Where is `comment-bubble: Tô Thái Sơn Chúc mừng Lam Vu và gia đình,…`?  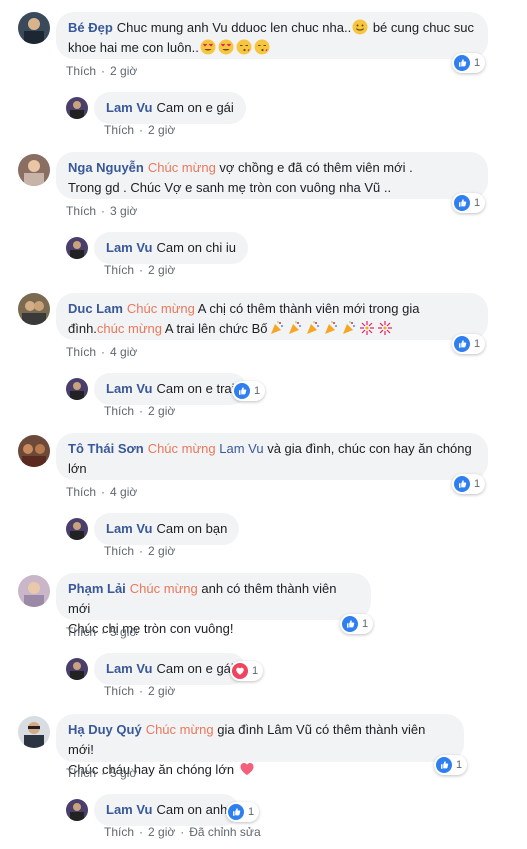
comment-bubble: Tô Thái Sơn Chúc mừng Lam Vu và gia đình,… is located at coordinates (272, 456).